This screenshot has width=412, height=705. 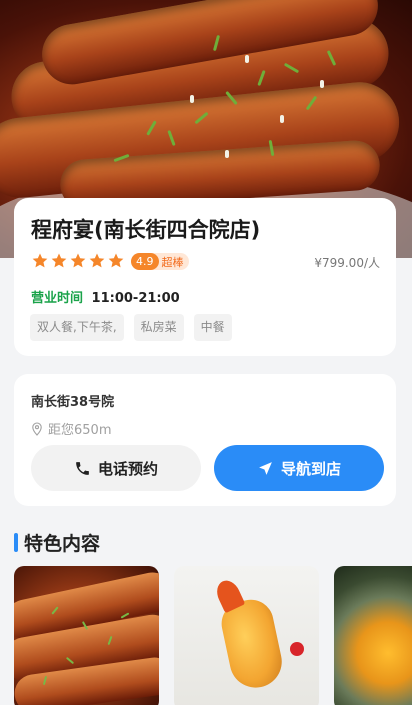 I want to click on distance: 距您650m, so click(x=71, y=428).